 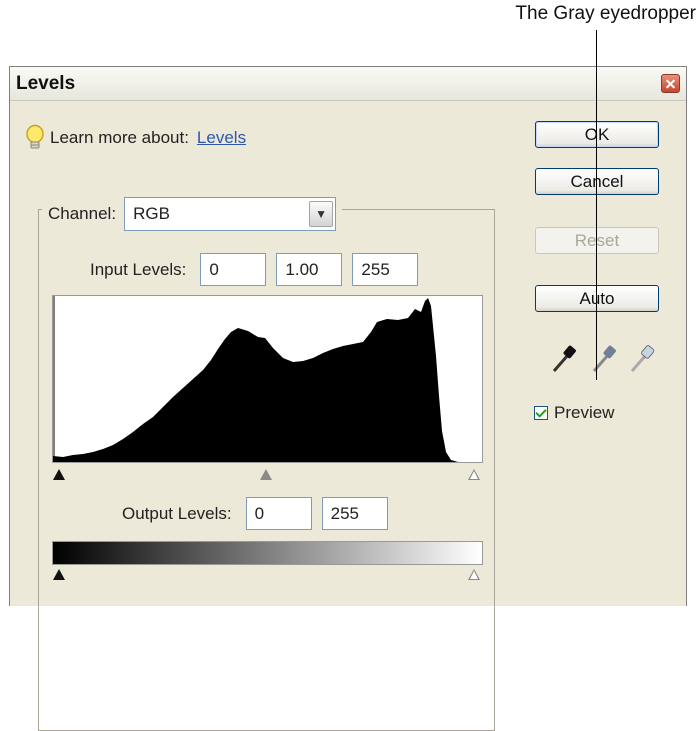 I want to click on eyedropper-tools, so click(x=604, y=359).